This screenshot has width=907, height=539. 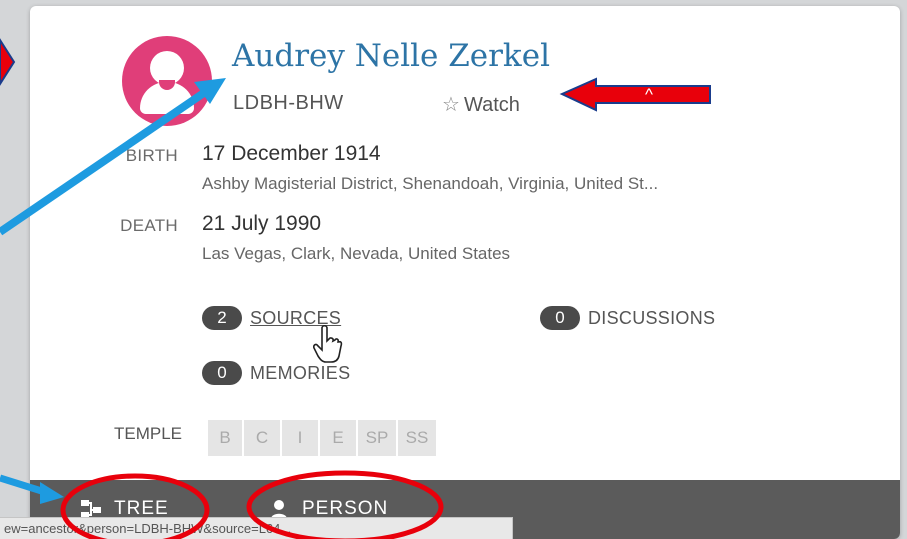 I want to click on ordinance-ss: SS, so click(x=417, y=438).